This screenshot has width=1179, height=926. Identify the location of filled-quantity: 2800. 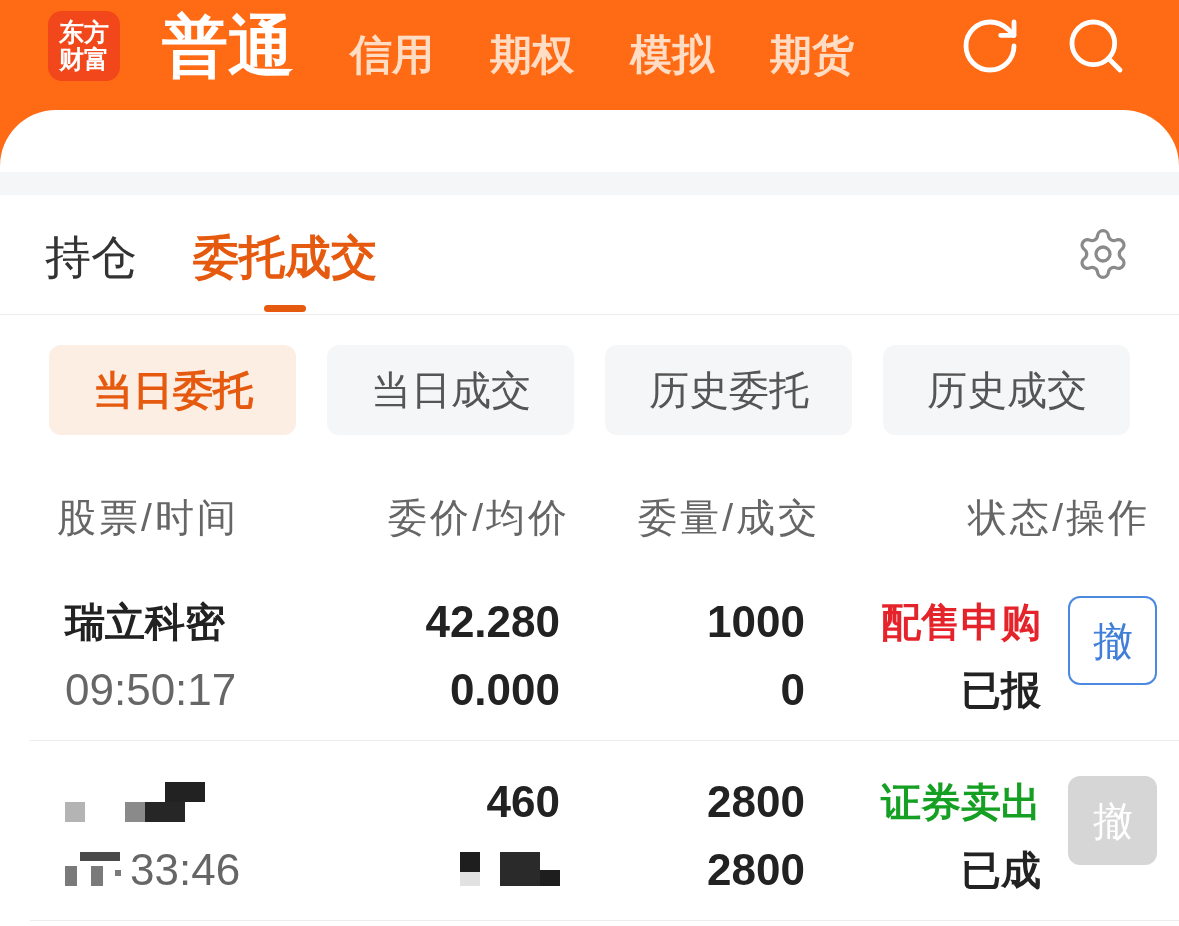
(756, 870).